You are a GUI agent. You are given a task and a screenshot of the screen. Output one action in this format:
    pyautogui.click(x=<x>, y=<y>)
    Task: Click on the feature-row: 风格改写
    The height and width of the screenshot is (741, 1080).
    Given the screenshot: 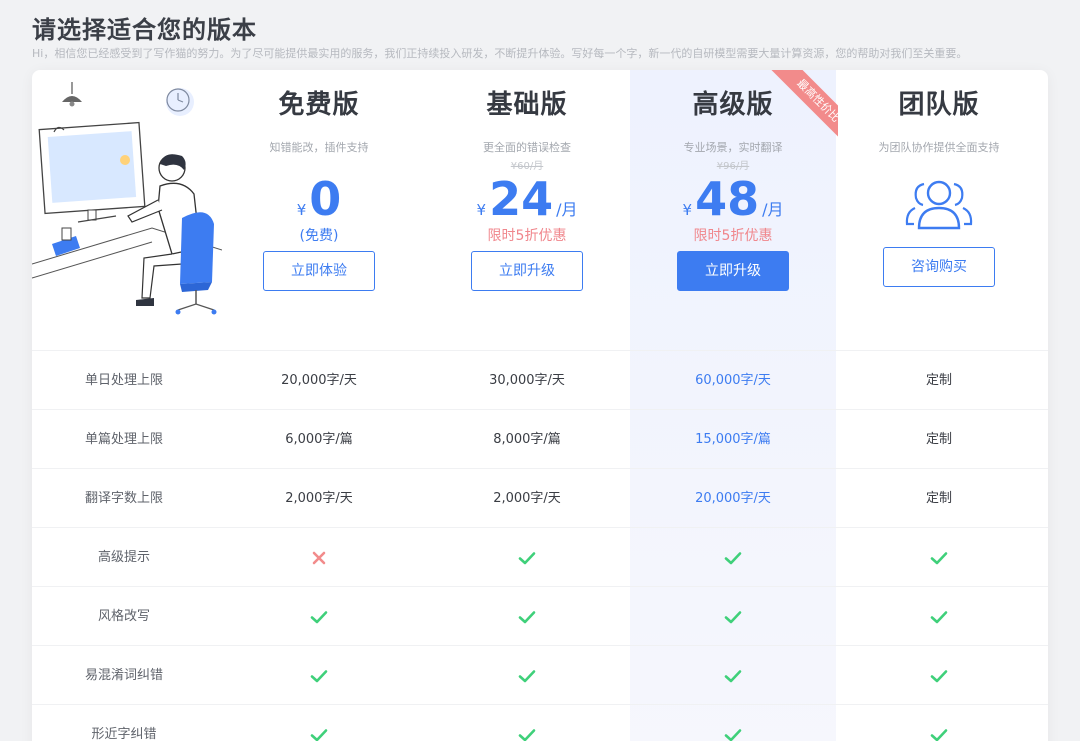 What is the action you would take?
    pyautogui.click(x=540, y=615)
    